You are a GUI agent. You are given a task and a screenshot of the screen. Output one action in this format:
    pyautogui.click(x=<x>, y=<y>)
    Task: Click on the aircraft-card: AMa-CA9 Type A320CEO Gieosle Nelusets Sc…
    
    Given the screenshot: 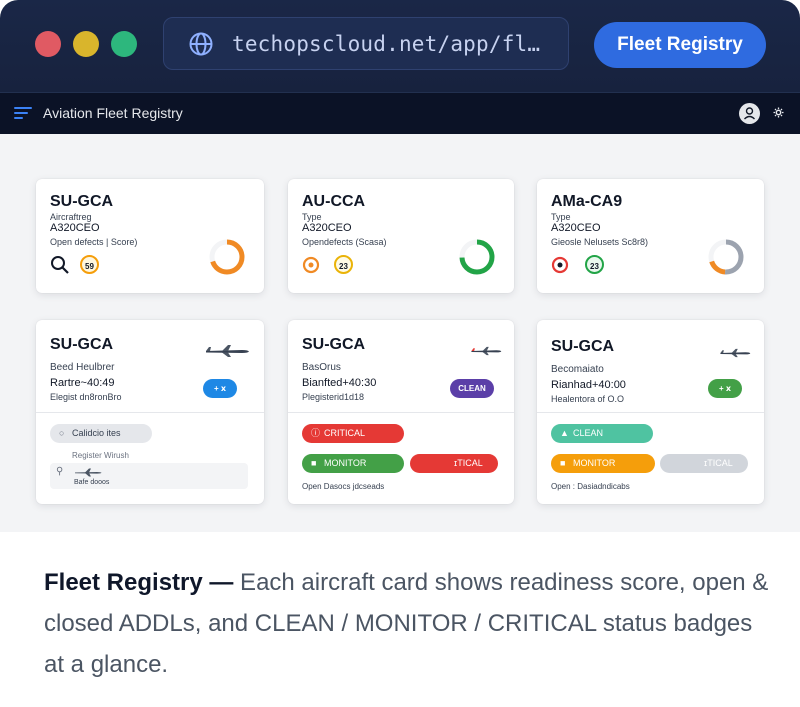 What is the action you would take?
    pyautogui.click(x=650, y=236)
    